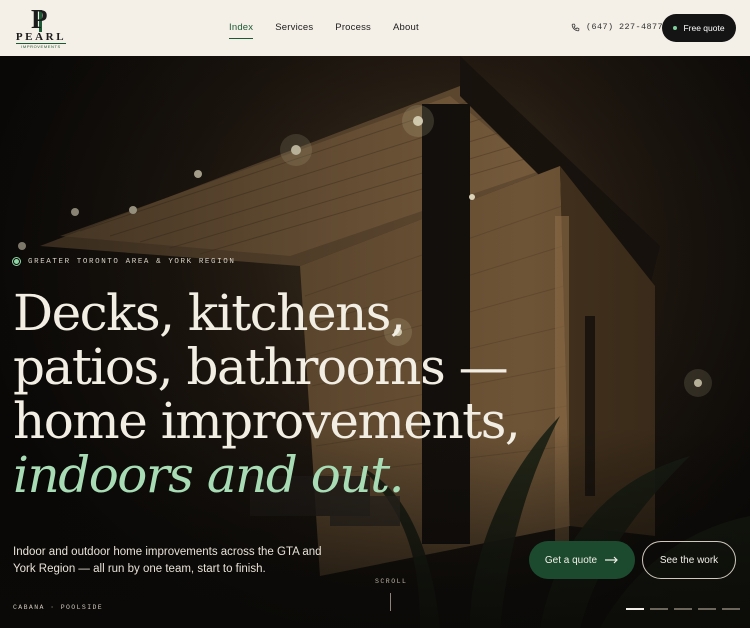  I want to click on scroll-line, so click(390, 602).